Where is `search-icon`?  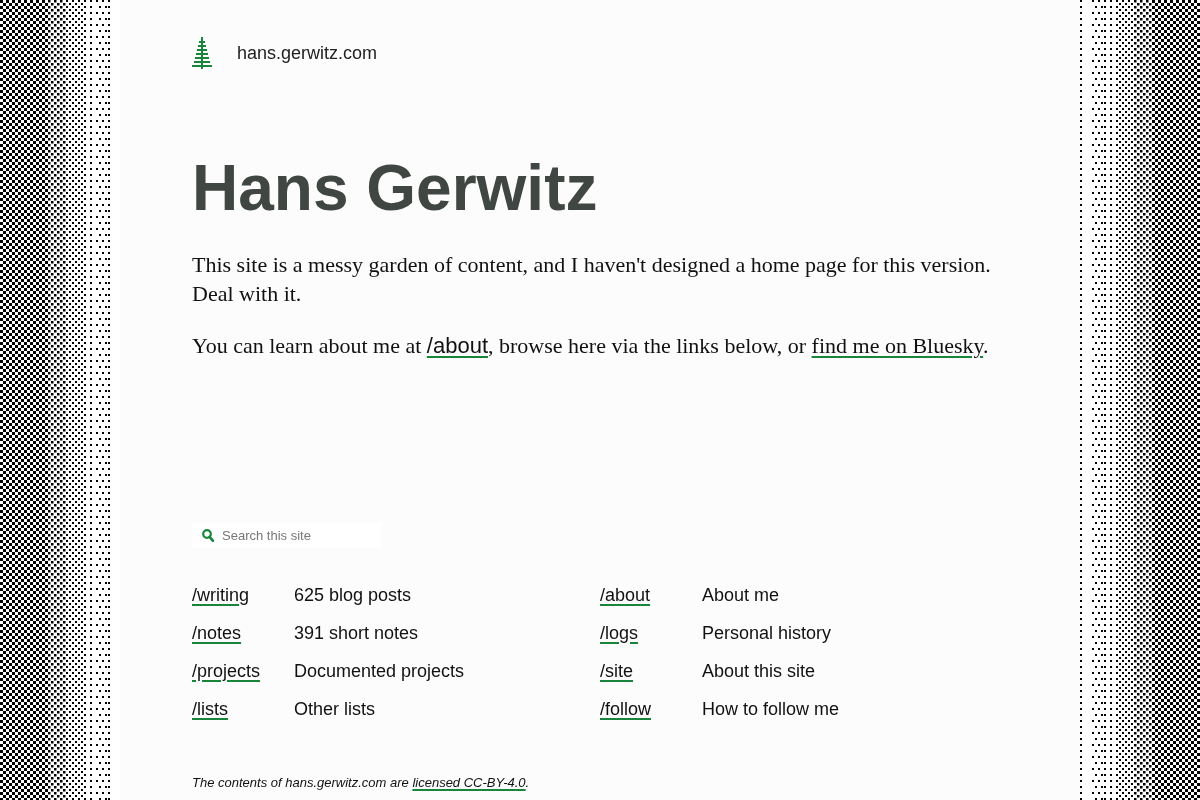
search-icon is located at coordinates (208, 535).